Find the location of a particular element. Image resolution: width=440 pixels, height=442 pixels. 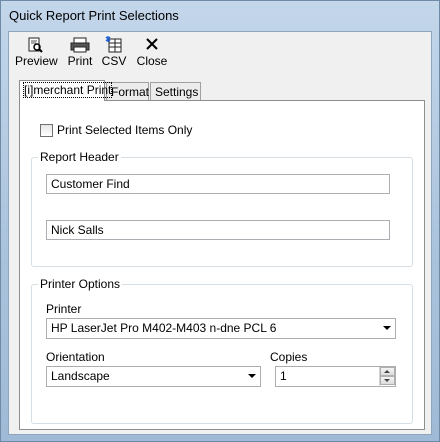

print-button: Print is located at coordinates (80, 53).